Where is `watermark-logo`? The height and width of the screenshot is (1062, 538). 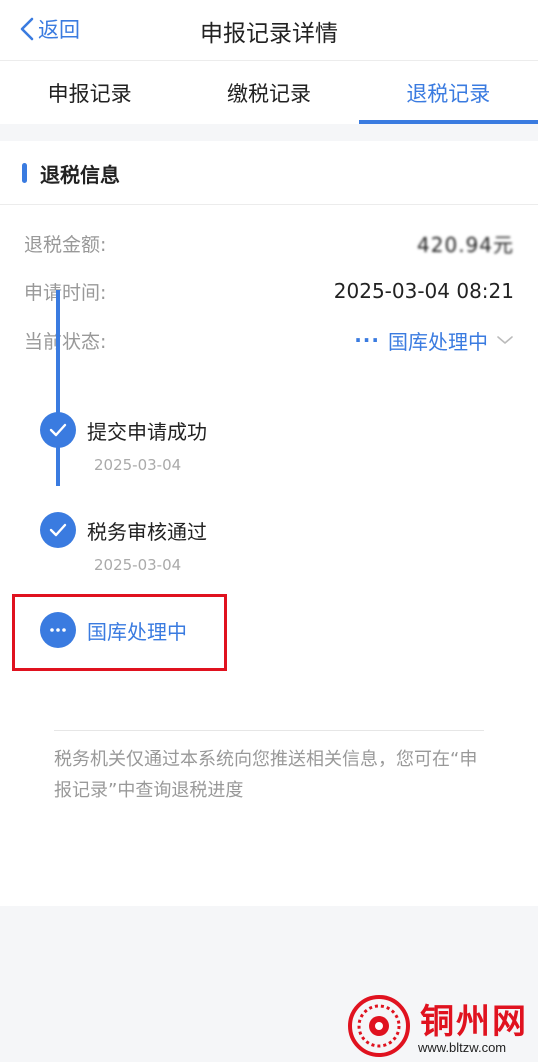
watermark-logo is located at coordinates (379, 1026).